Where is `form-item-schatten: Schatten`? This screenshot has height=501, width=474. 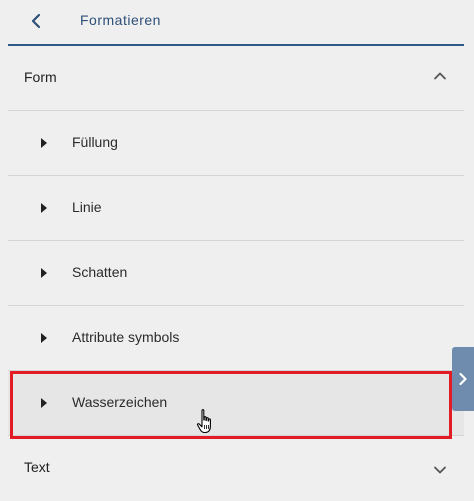
form-item-schatten: Schatten is located at coordinates (236, 272).